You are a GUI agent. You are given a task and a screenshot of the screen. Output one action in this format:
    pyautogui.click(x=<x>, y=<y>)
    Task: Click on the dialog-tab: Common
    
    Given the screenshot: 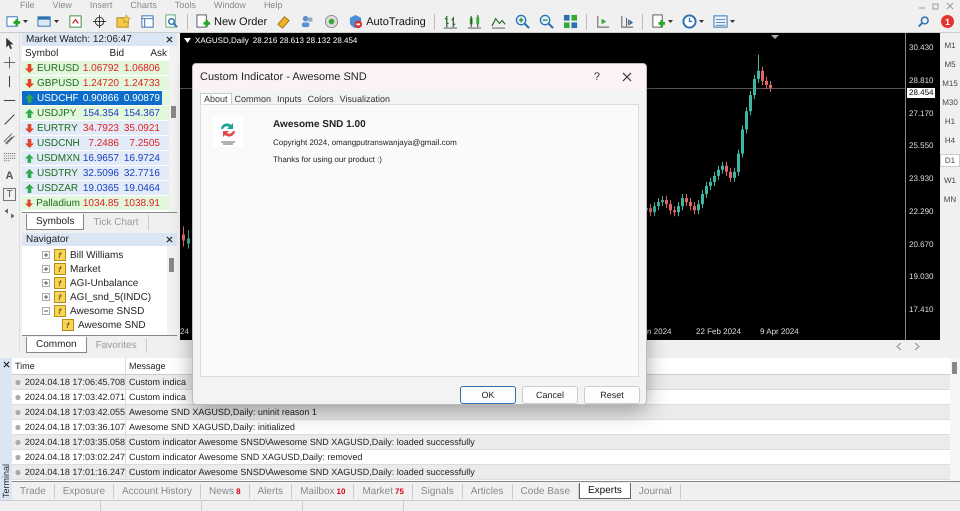 What is the action you would take?
    pyautogui.click(x=253, y=99)
    